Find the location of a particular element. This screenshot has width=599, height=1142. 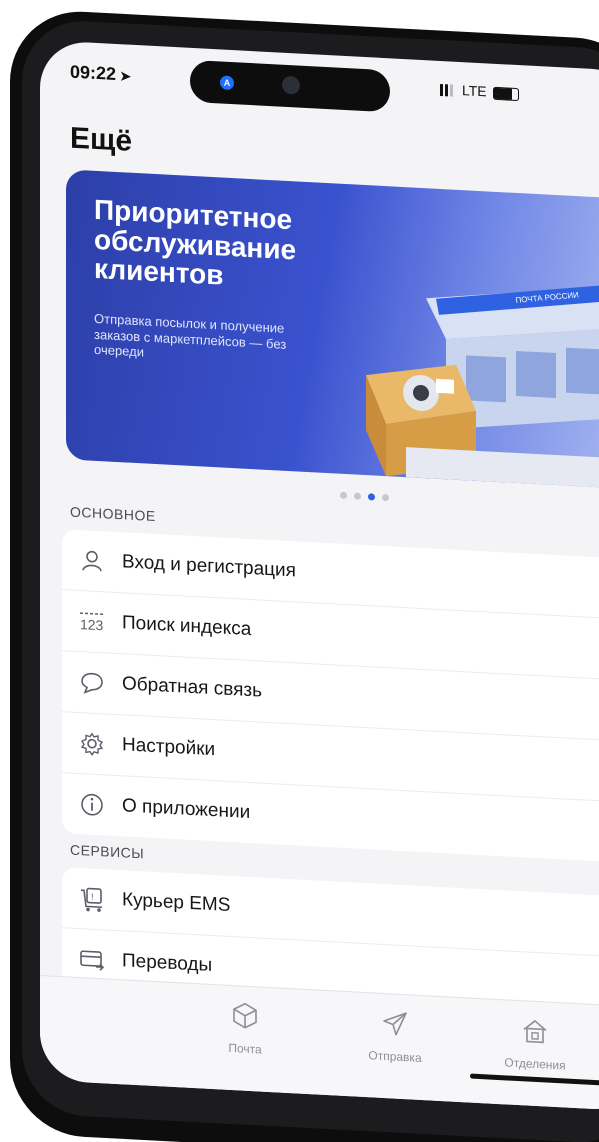

post-office-illustration: ПОЧТА РОССИИ is located at coordinates (482, 387).